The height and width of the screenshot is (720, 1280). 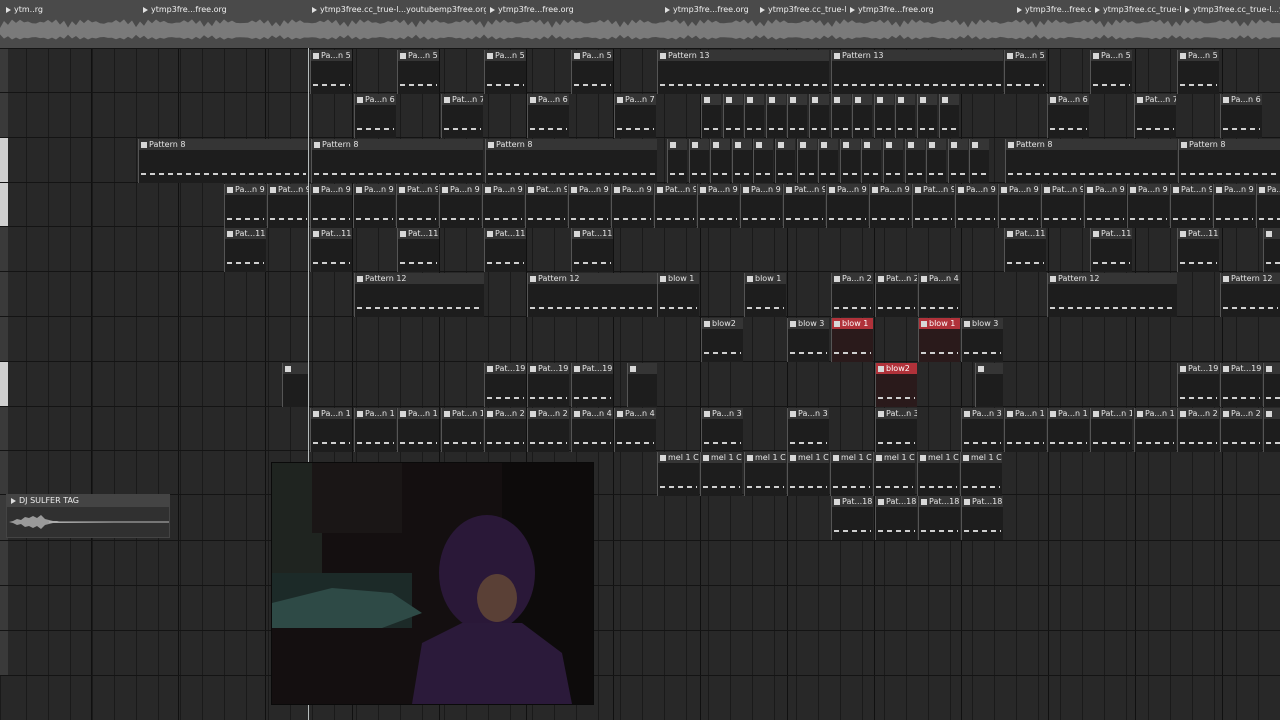 What do you see at coordinates (896, 430) in the screenshot?
I see `pattern-clip: Pat...n 3` at bounding box center [896, 430].